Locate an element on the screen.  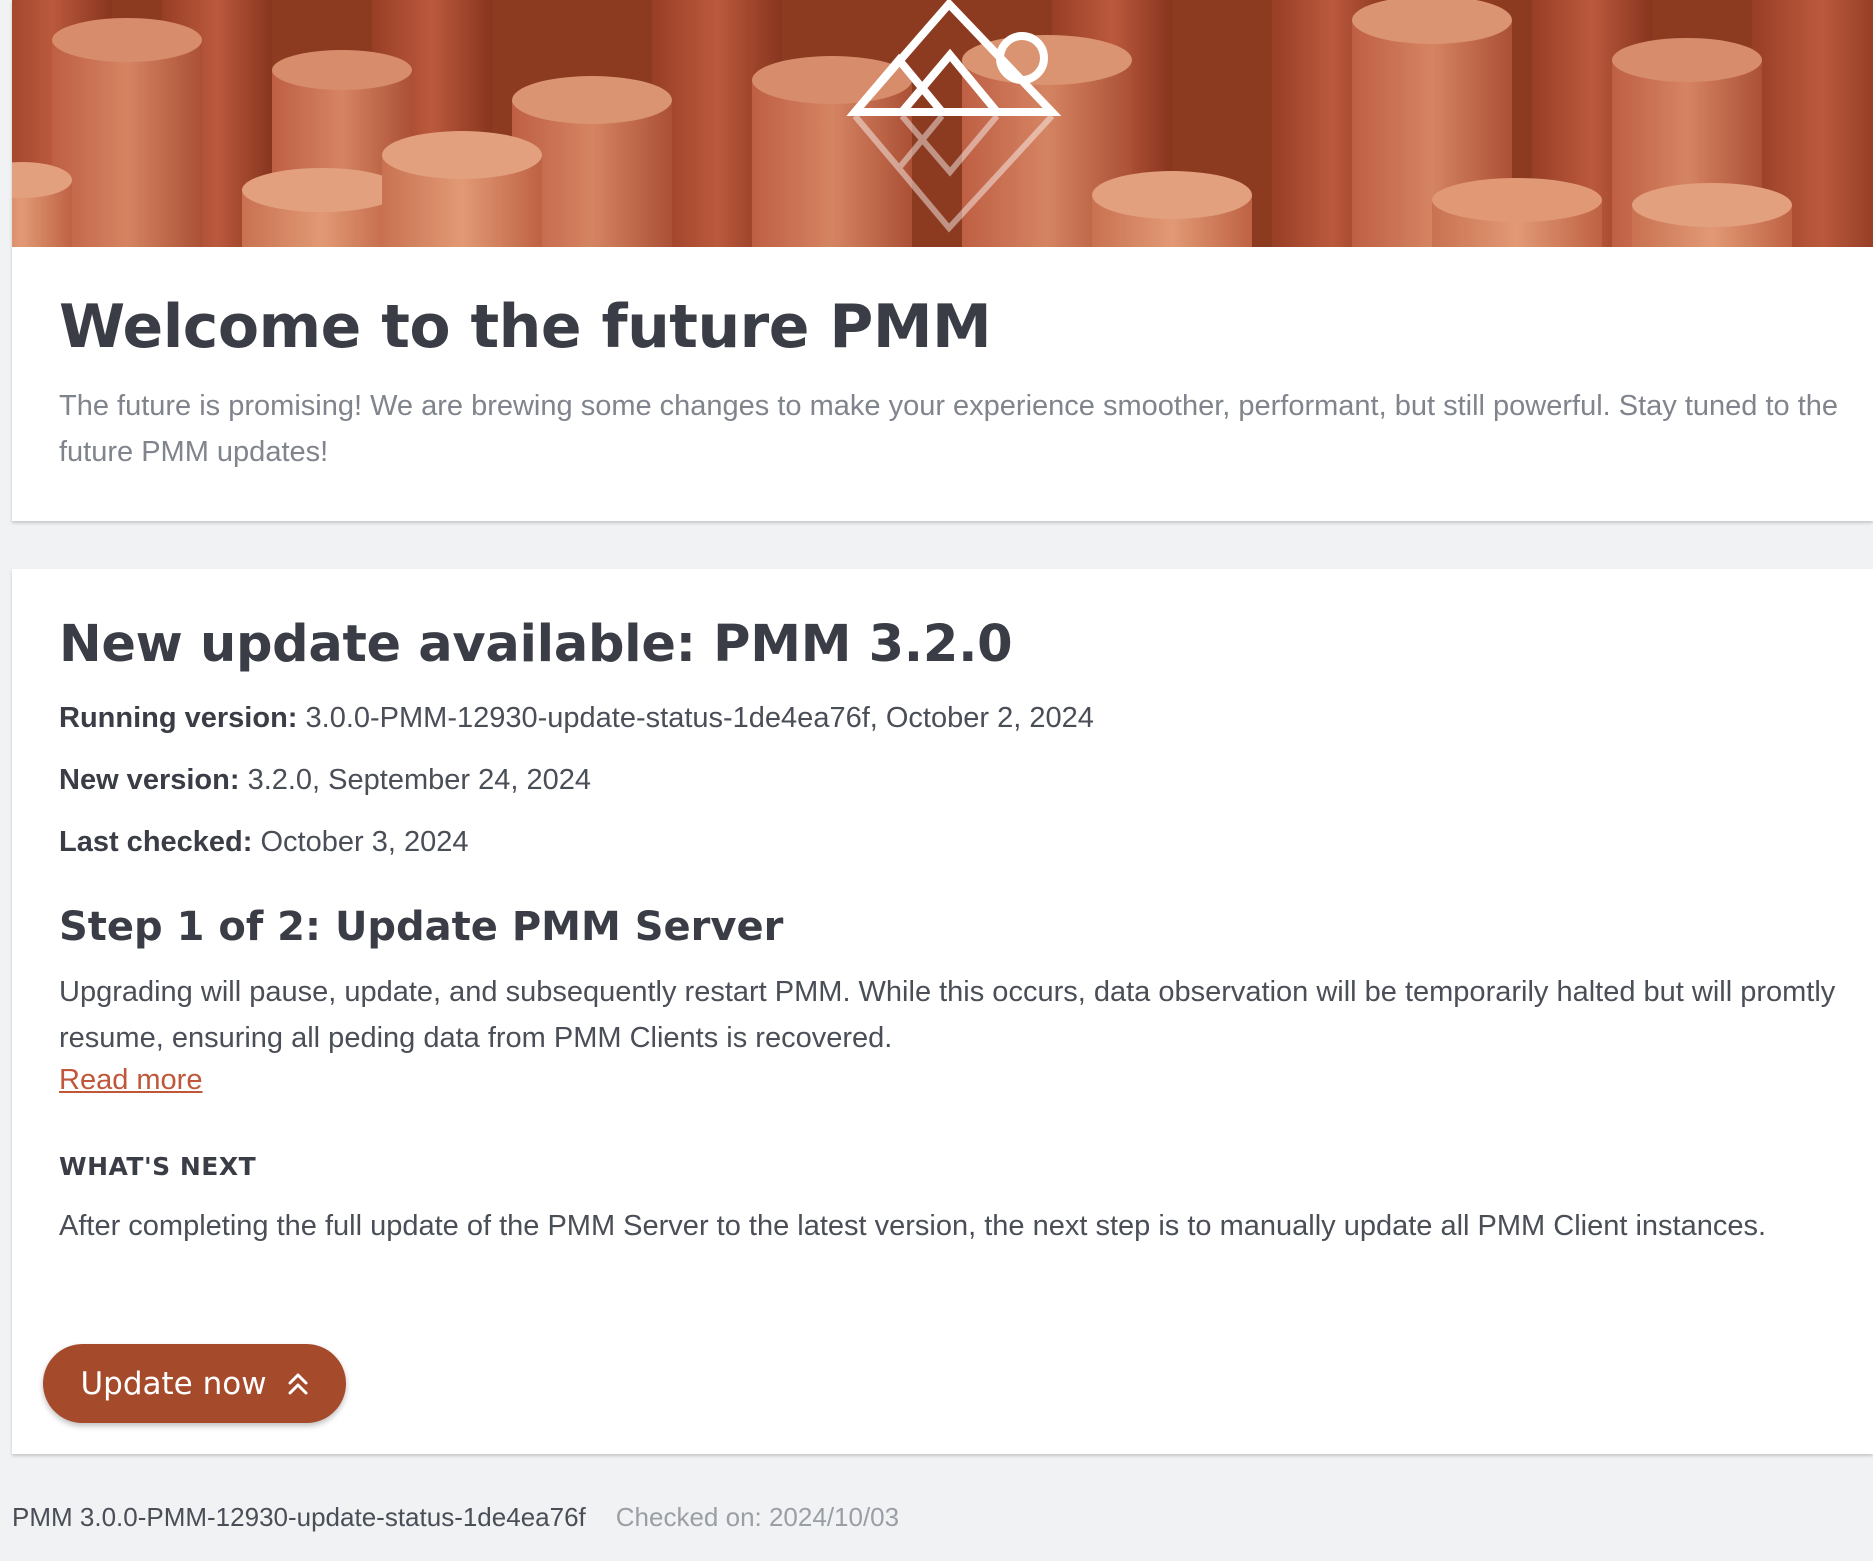
update-title: New update available: PMM 3.2.0 is located at coordinates (536, 644).